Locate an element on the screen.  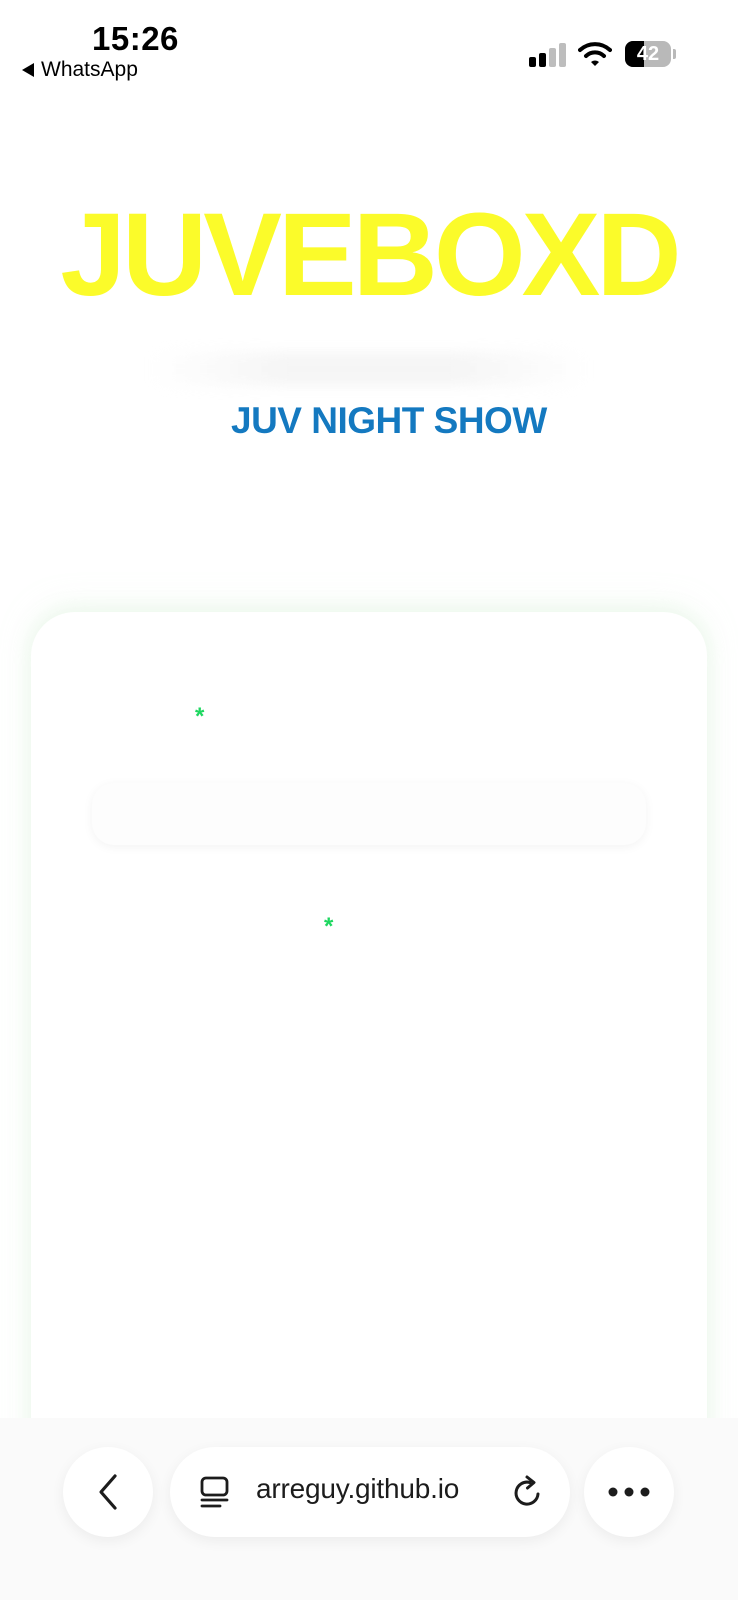
back-app-label: WhatsApp is located at coordinates (89, 69).